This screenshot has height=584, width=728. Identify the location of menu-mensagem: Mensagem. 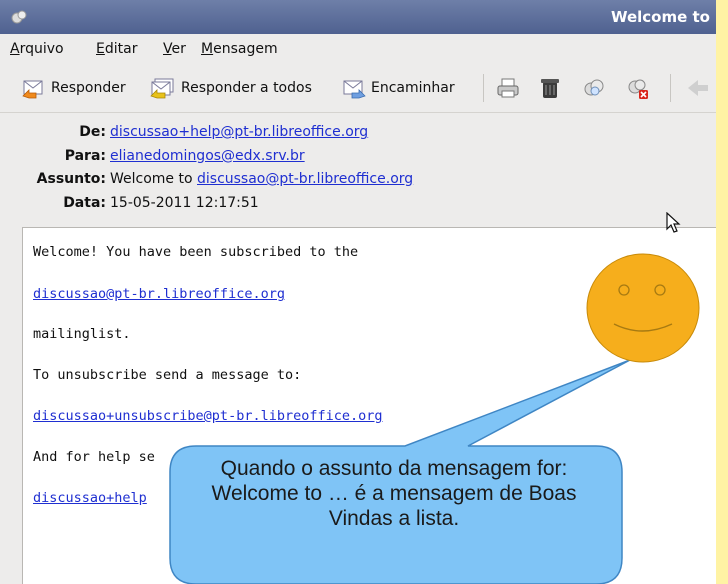
(239, 49).